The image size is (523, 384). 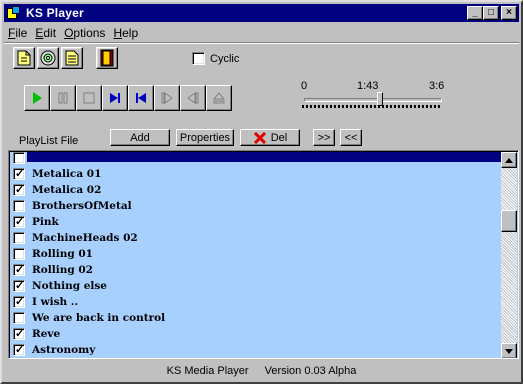 I want to click on list-item-label: Metalica 01, so click(x=67, y=174).